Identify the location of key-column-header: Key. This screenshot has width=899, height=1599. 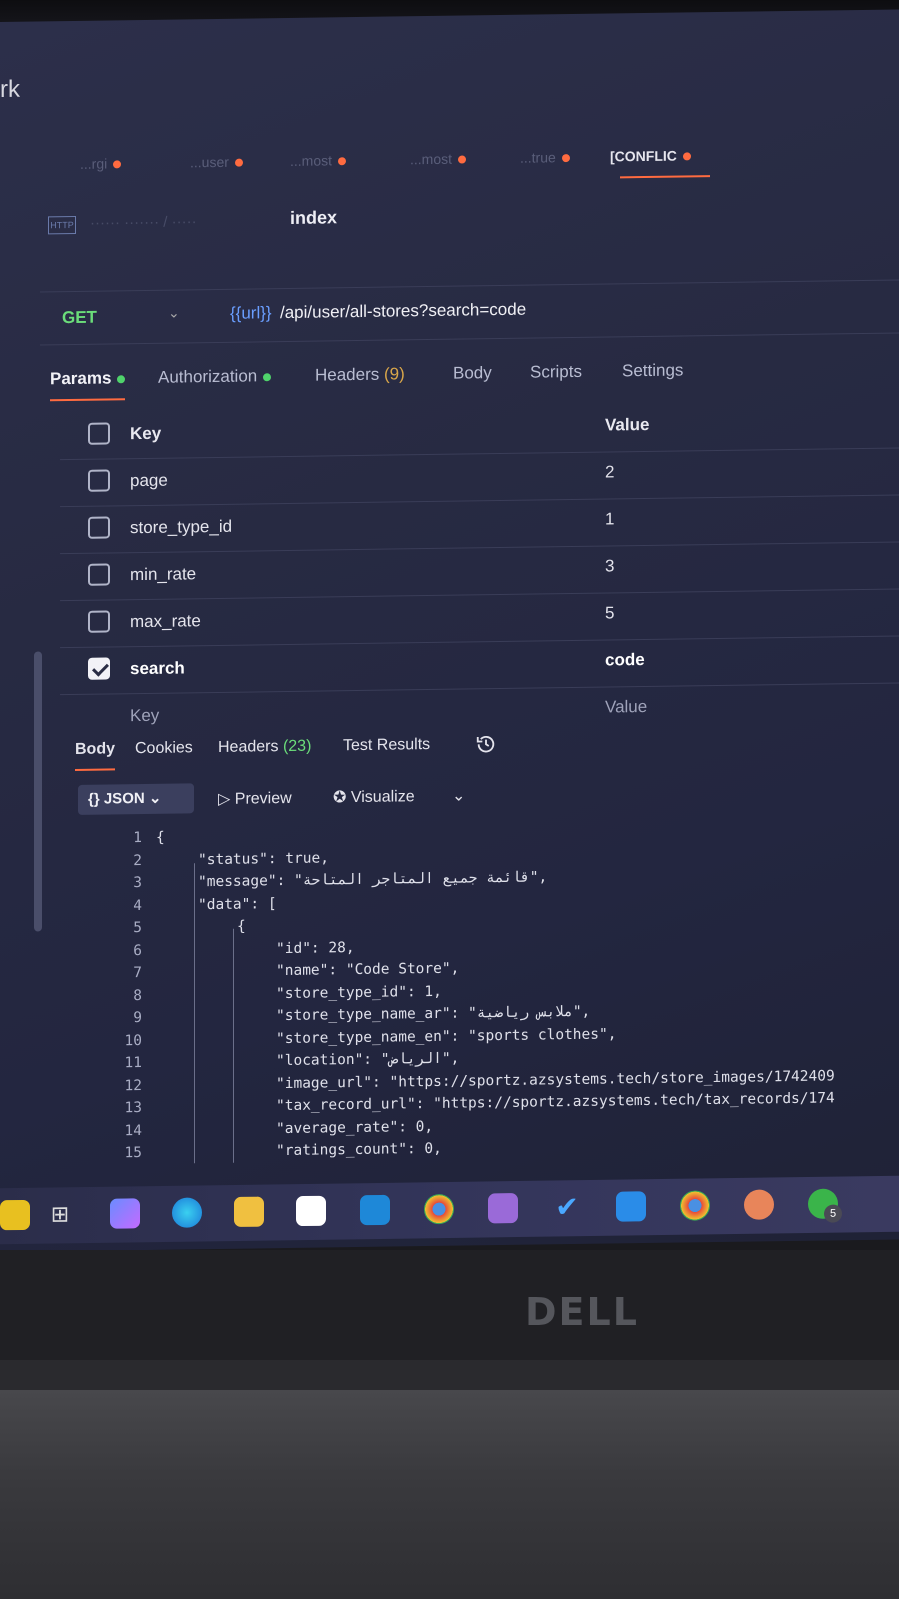
(146, 433).